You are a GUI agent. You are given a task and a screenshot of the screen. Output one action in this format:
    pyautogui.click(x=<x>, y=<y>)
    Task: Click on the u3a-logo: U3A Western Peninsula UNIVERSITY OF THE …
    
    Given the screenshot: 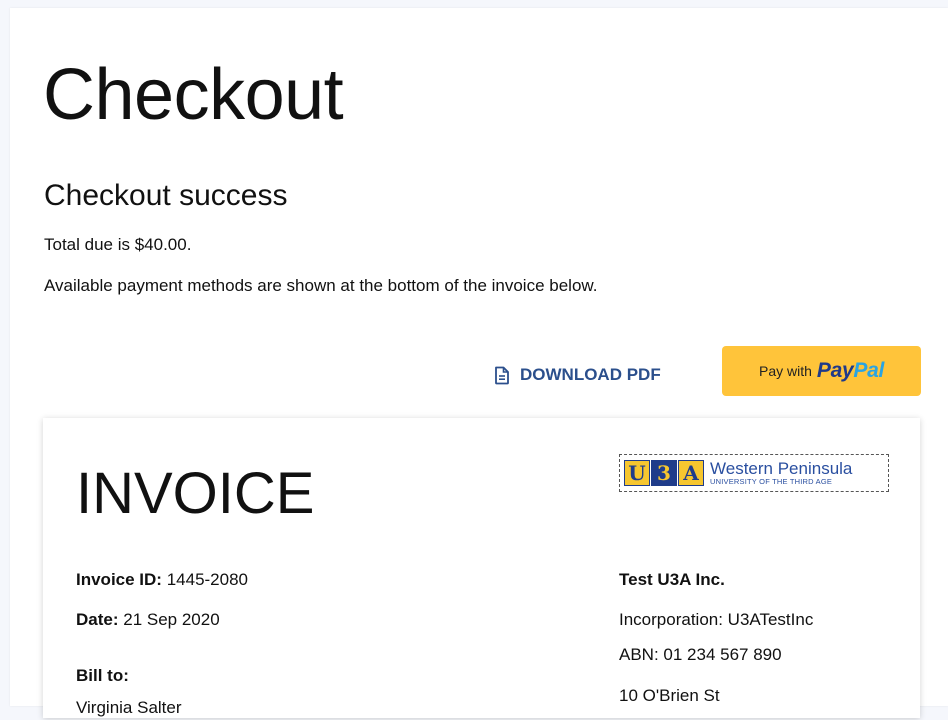 What is the action you would take?
    pyautogui.click(x=754, y=473)
    